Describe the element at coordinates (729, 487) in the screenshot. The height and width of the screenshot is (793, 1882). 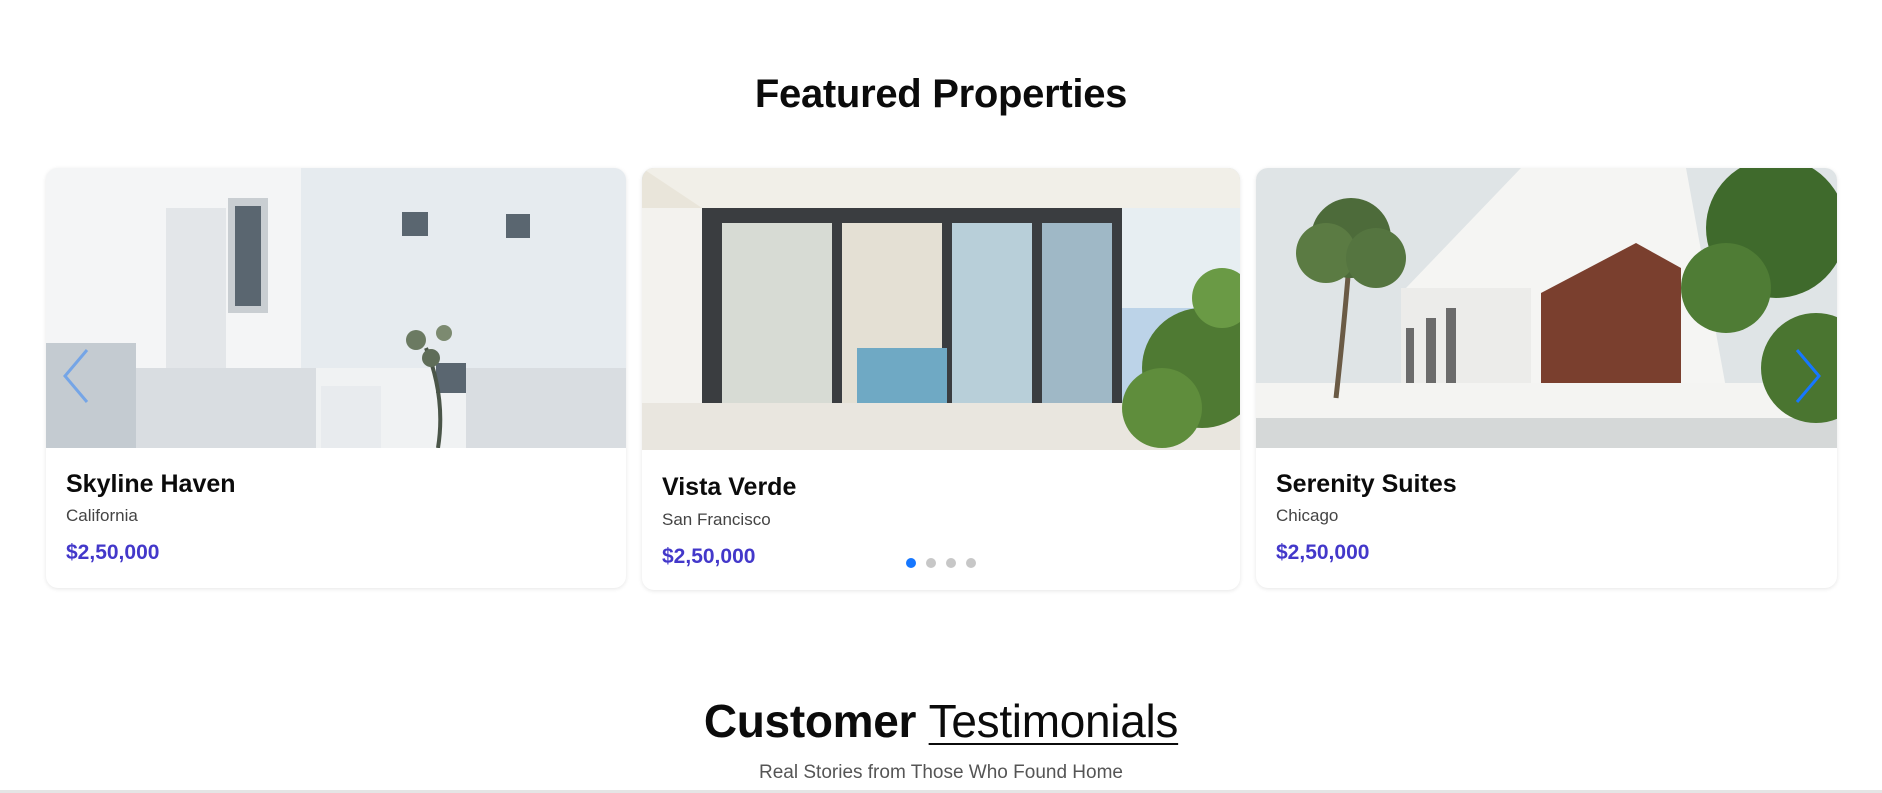
I see `property-name: Vista Verde` at that location.